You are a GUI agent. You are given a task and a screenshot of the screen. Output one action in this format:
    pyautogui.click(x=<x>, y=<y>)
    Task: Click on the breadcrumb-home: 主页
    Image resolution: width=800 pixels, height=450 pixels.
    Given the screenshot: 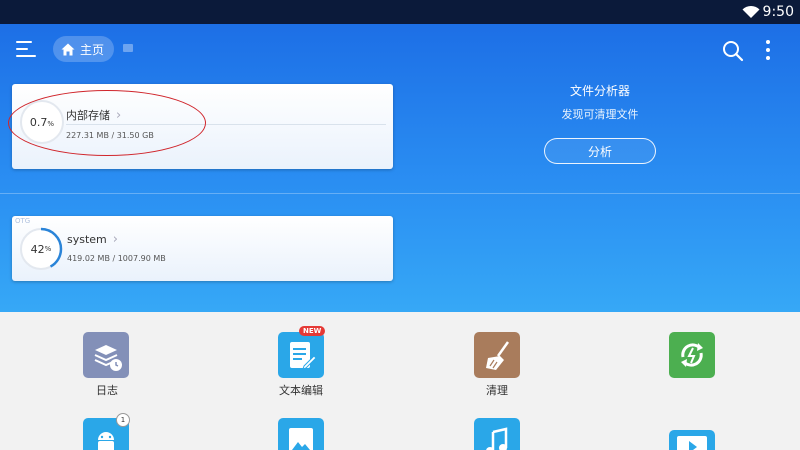 What is the action you would take?
    pyautogui.click(x=84, y=49)
    